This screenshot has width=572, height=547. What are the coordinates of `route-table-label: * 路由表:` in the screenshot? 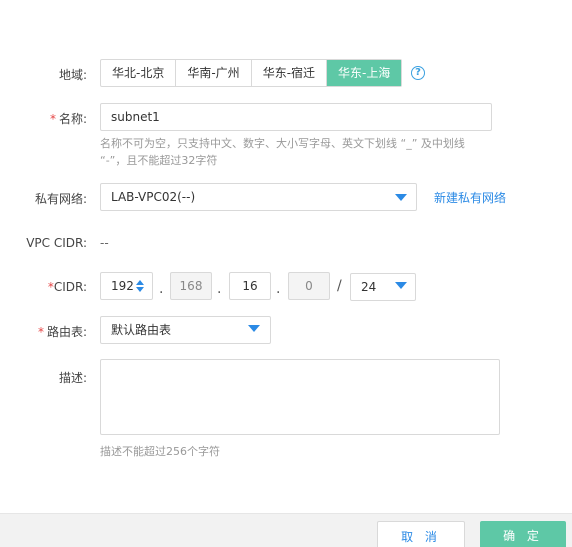 It's located at (62, 331).